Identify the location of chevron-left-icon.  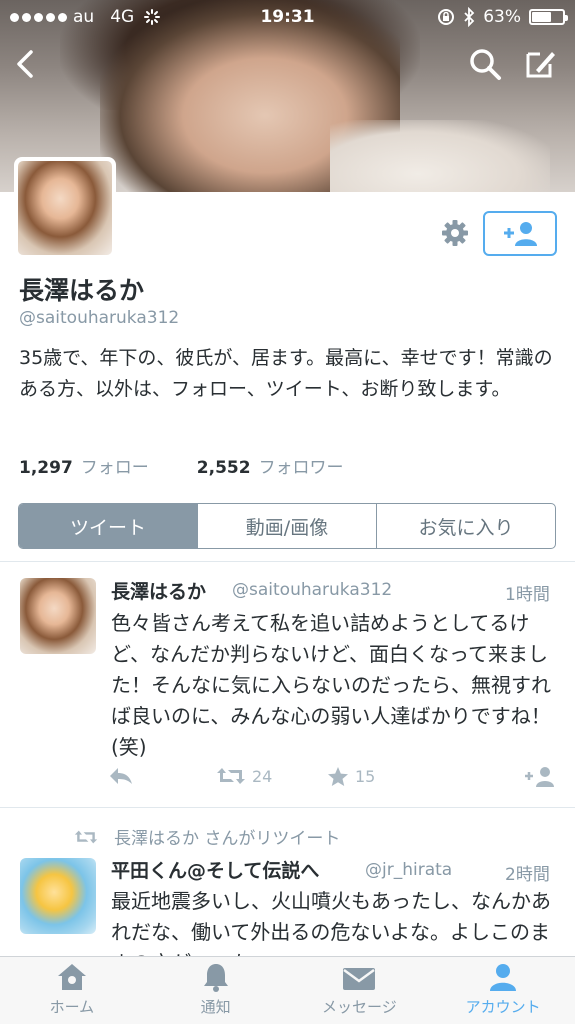
(25, 64).